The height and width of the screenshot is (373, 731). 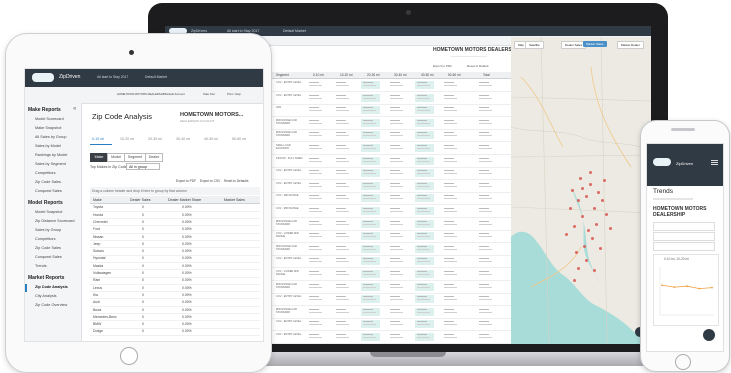 I want to click on date-filter: All start to Stay 2017, so click(x=112, y=77).